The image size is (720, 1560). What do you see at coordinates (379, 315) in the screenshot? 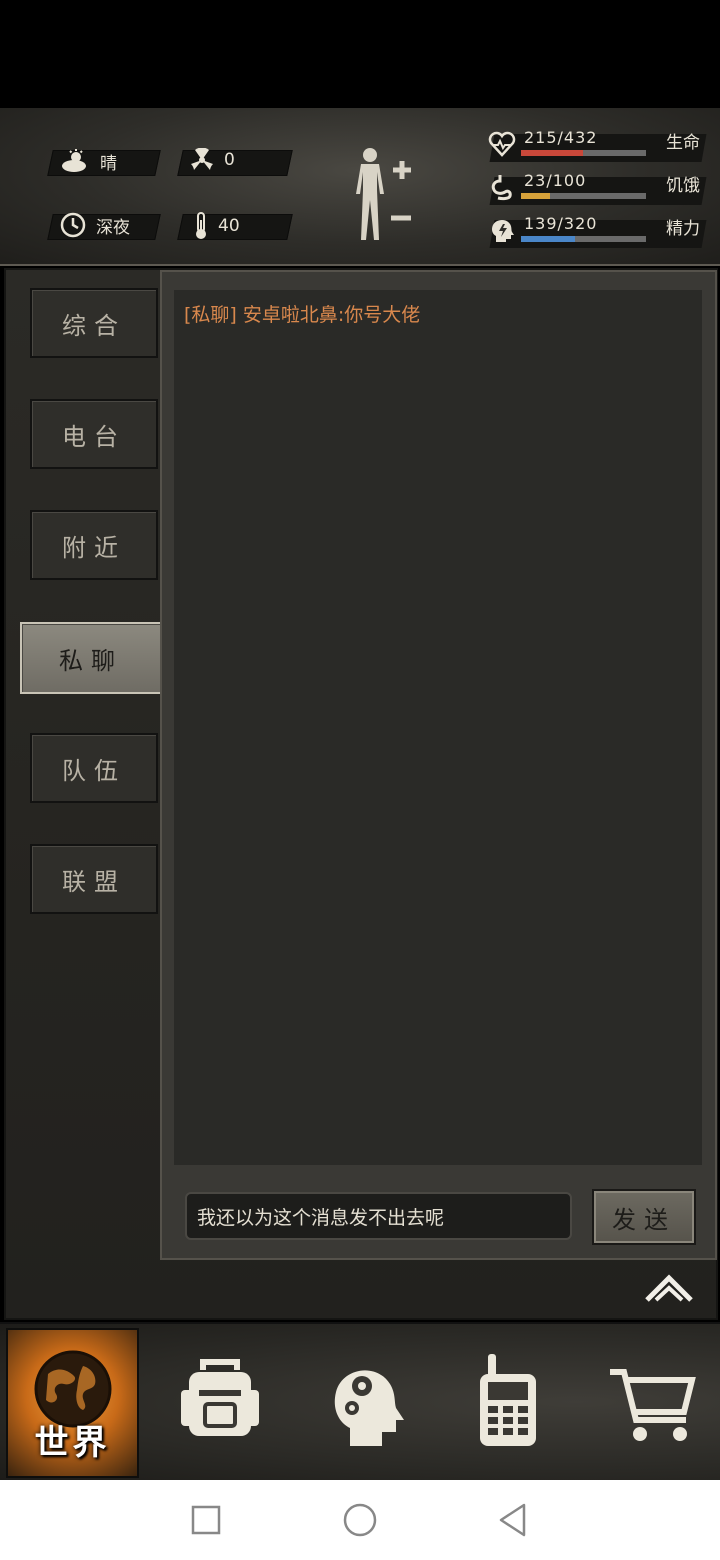
I see `message-text: :你号大佬` at bounding box center [379, 315].